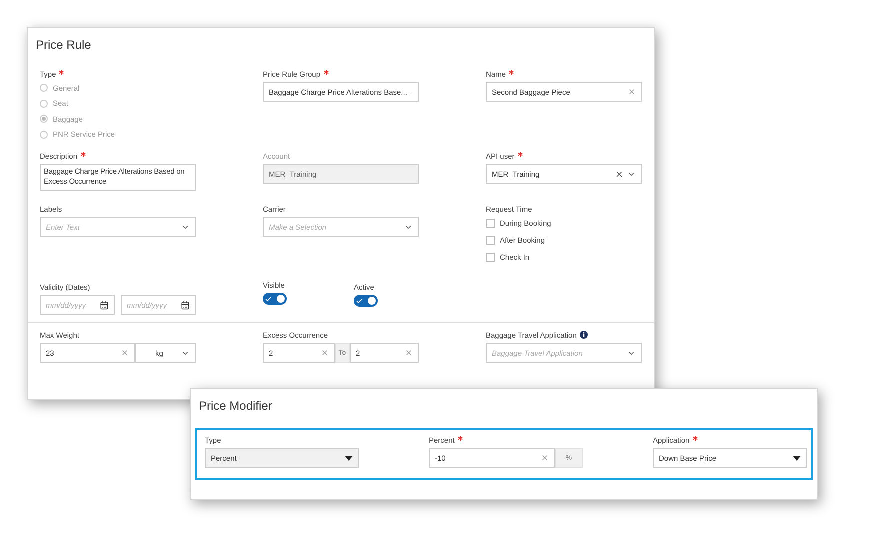 The height and width of the screenshot is (554, 870). What do you see at coordinates (619, 174) in the screenshot?
I see `clear-icon` at bounding box center [619, 174].